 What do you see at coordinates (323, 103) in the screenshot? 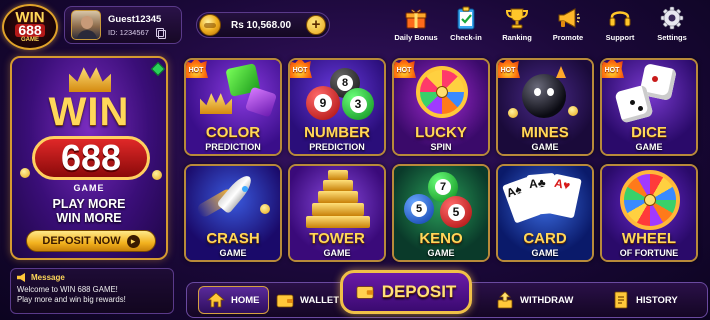
I see `ball-icon: 9` at bounding box center [323, 103].